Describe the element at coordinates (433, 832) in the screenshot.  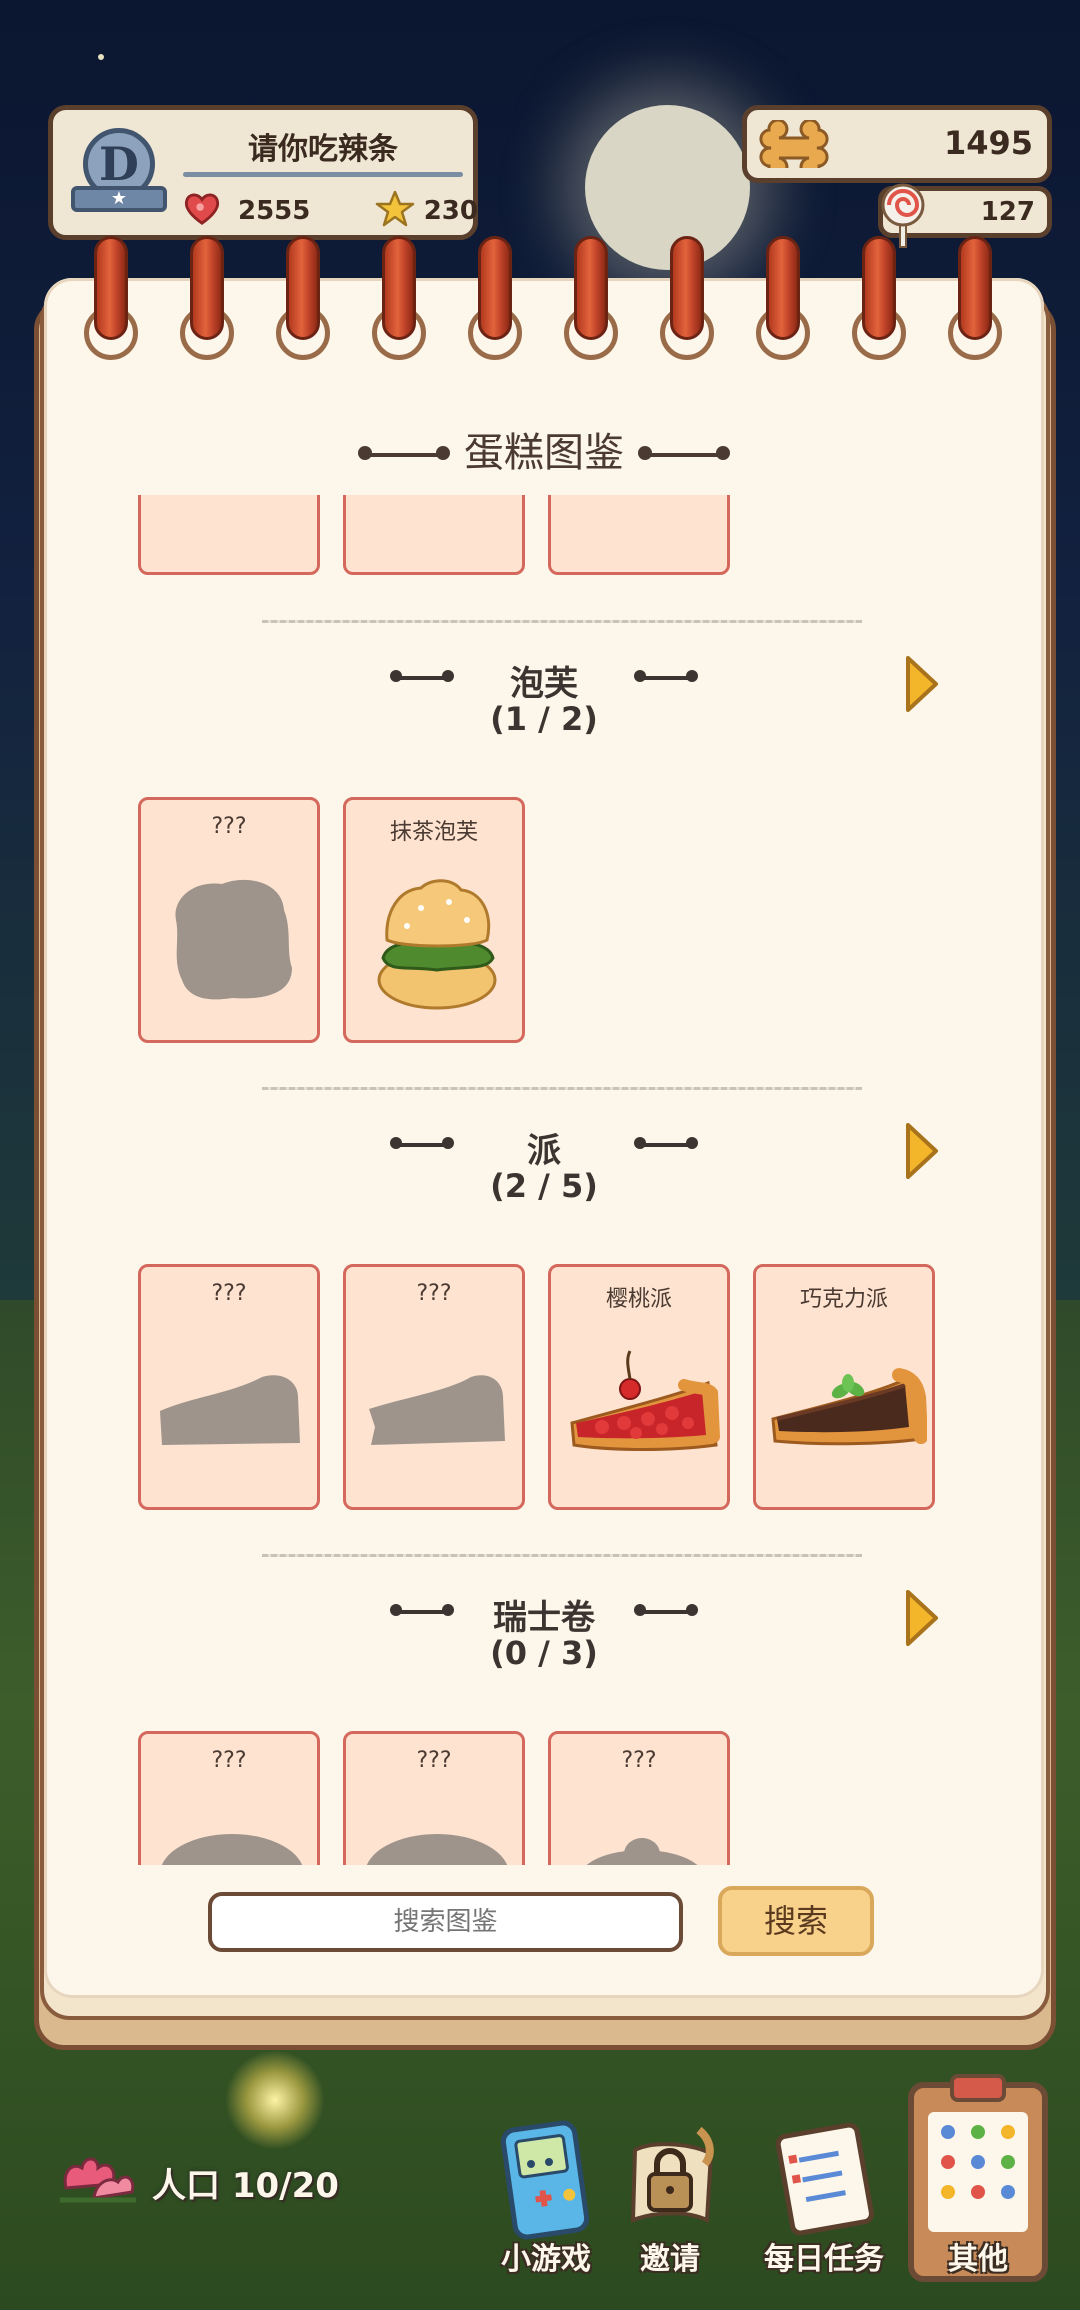
I see `card-name: 抹茶泡芙` at that location.